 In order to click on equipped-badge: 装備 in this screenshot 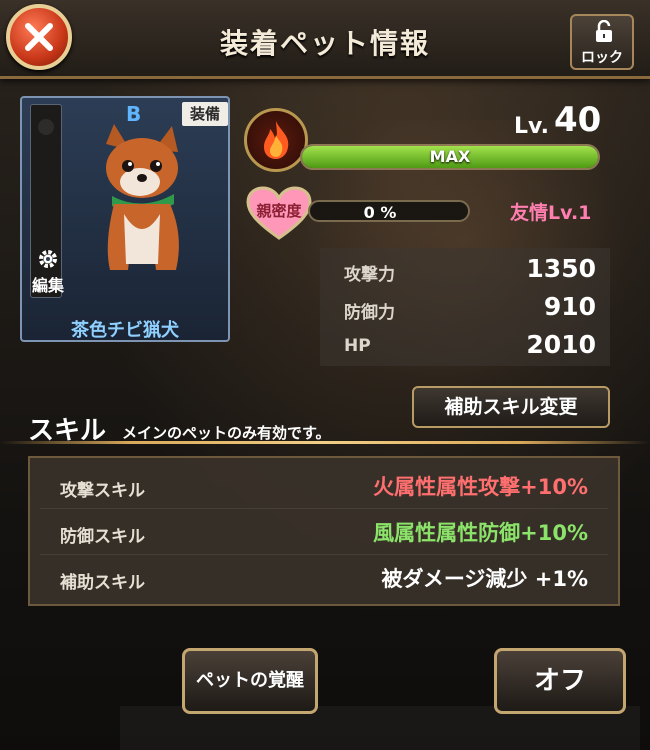, I will do `click(205, 114)`.